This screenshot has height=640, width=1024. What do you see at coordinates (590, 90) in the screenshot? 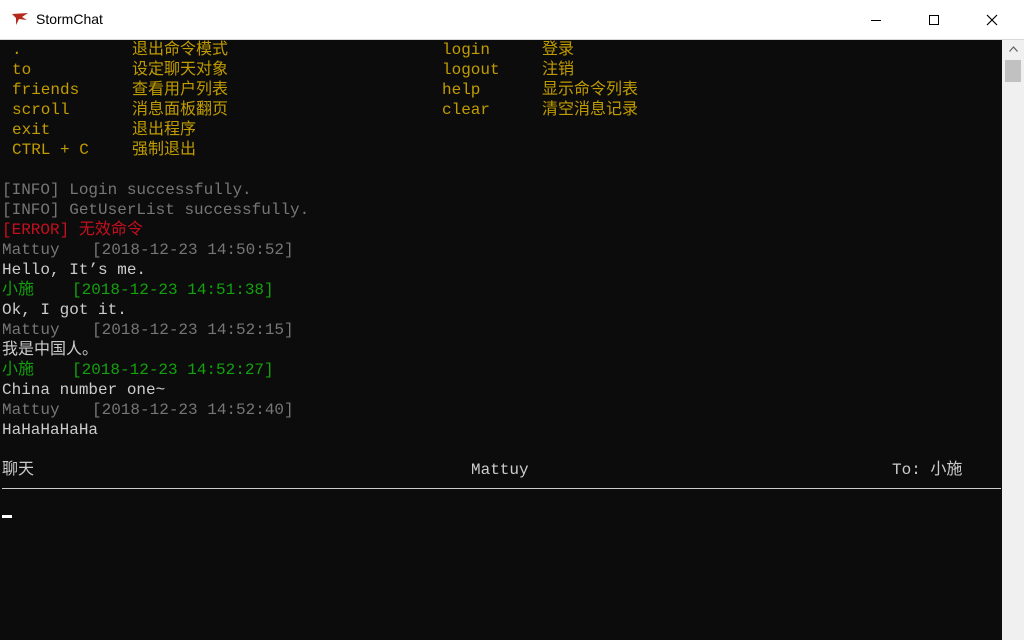
I see `help-desc: 显示命令列表` at bounding box center [590, 90].